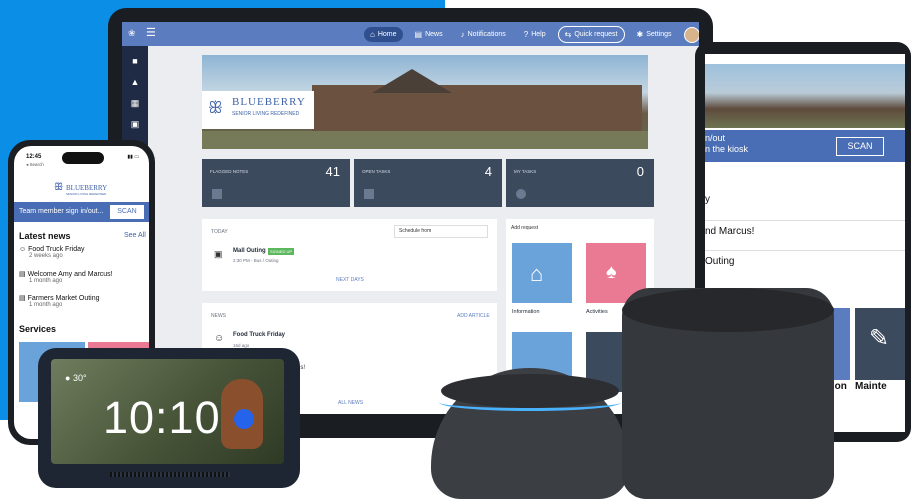 This screenshot has width=911, height=499. I want to click on services-heading: Services, so click(38, 329).